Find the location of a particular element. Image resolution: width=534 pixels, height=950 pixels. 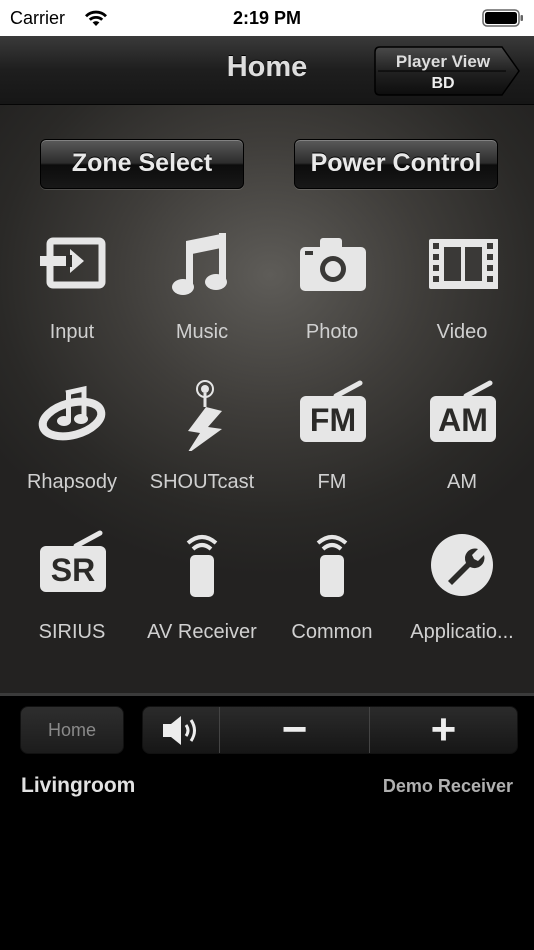

am-radio-icon: AM is located at coordinates (463, 411).